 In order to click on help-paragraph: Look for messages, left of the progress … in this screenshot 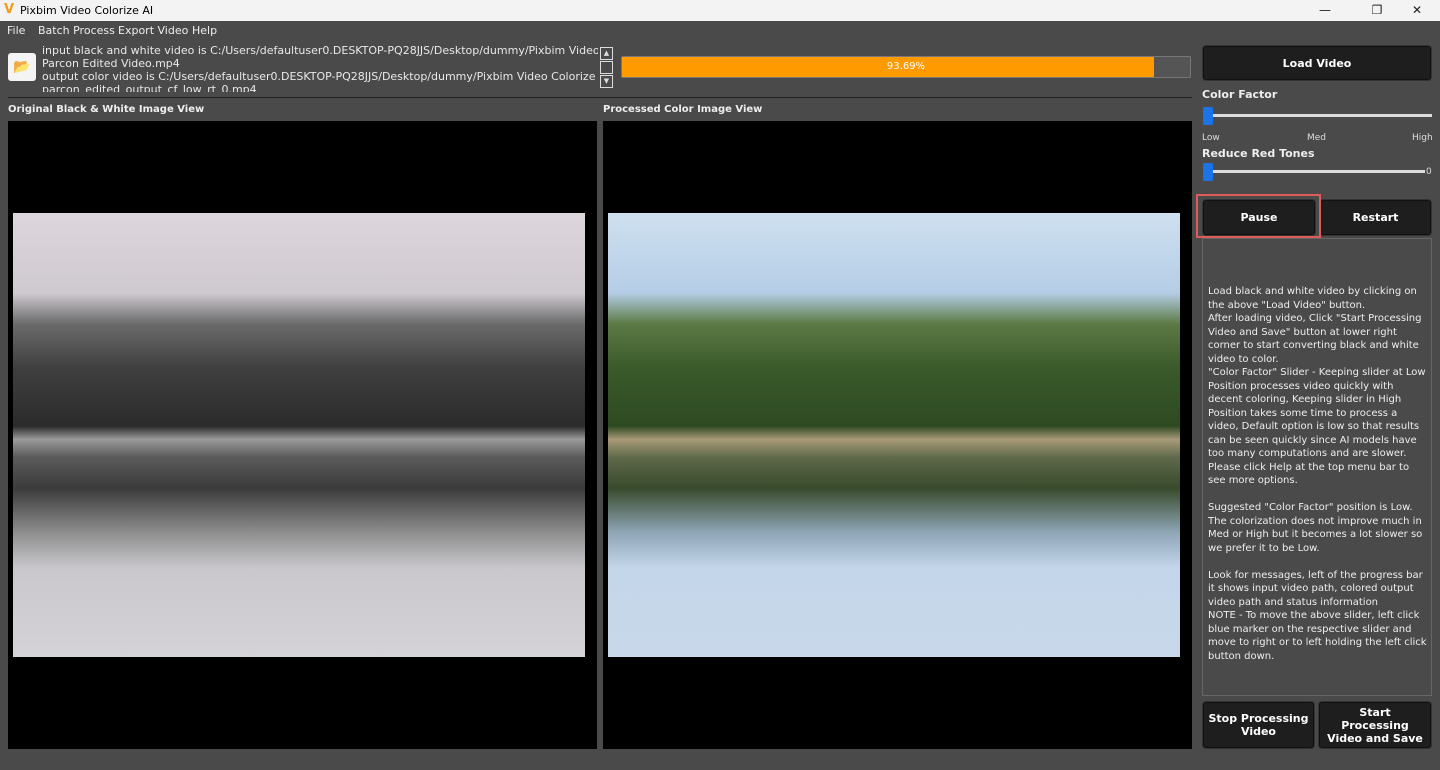, I will do `click(1317, 615)`.